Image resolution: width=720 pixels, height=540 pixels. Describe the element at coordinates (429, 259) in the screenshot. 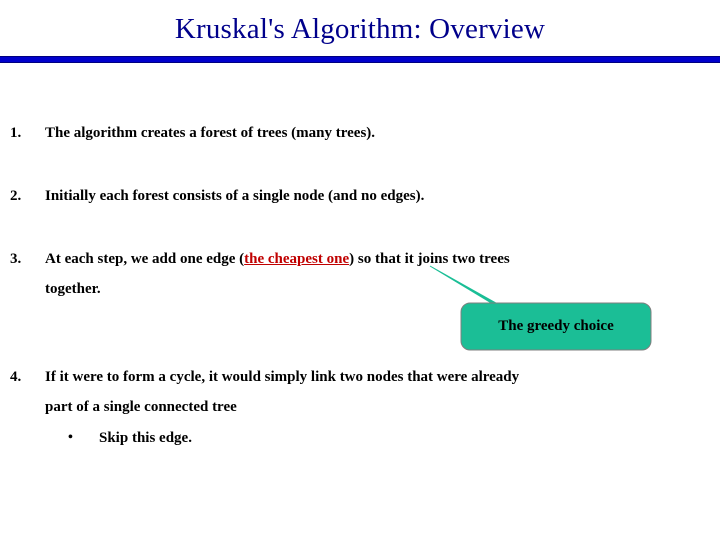

I see `list-item-text-after: ) so that it joins two trees` at that location.